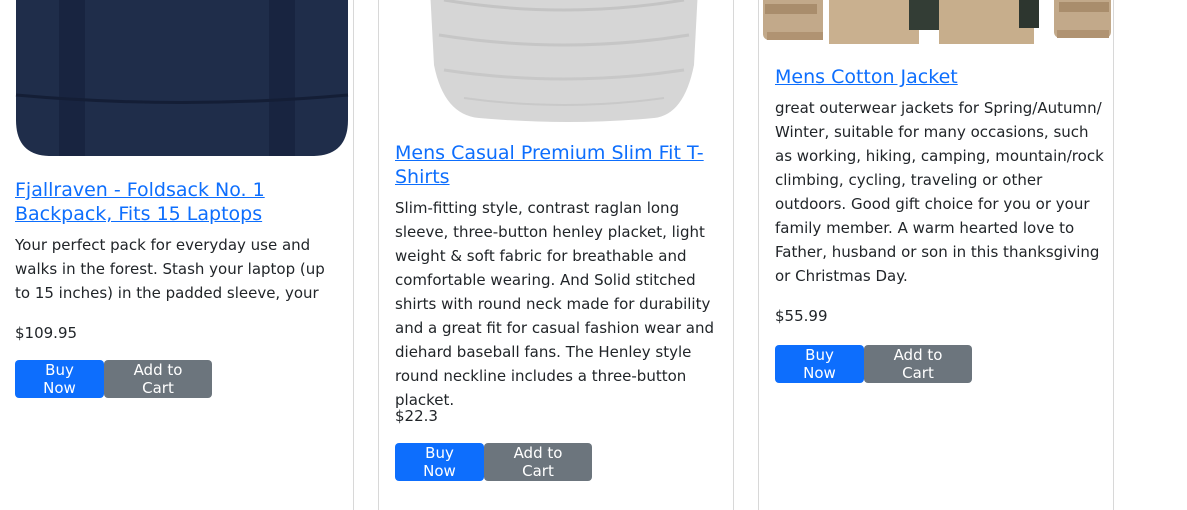 This screenshot has height=510, width=1187. I want to click on product-price: $109.95, so click(46, 333).